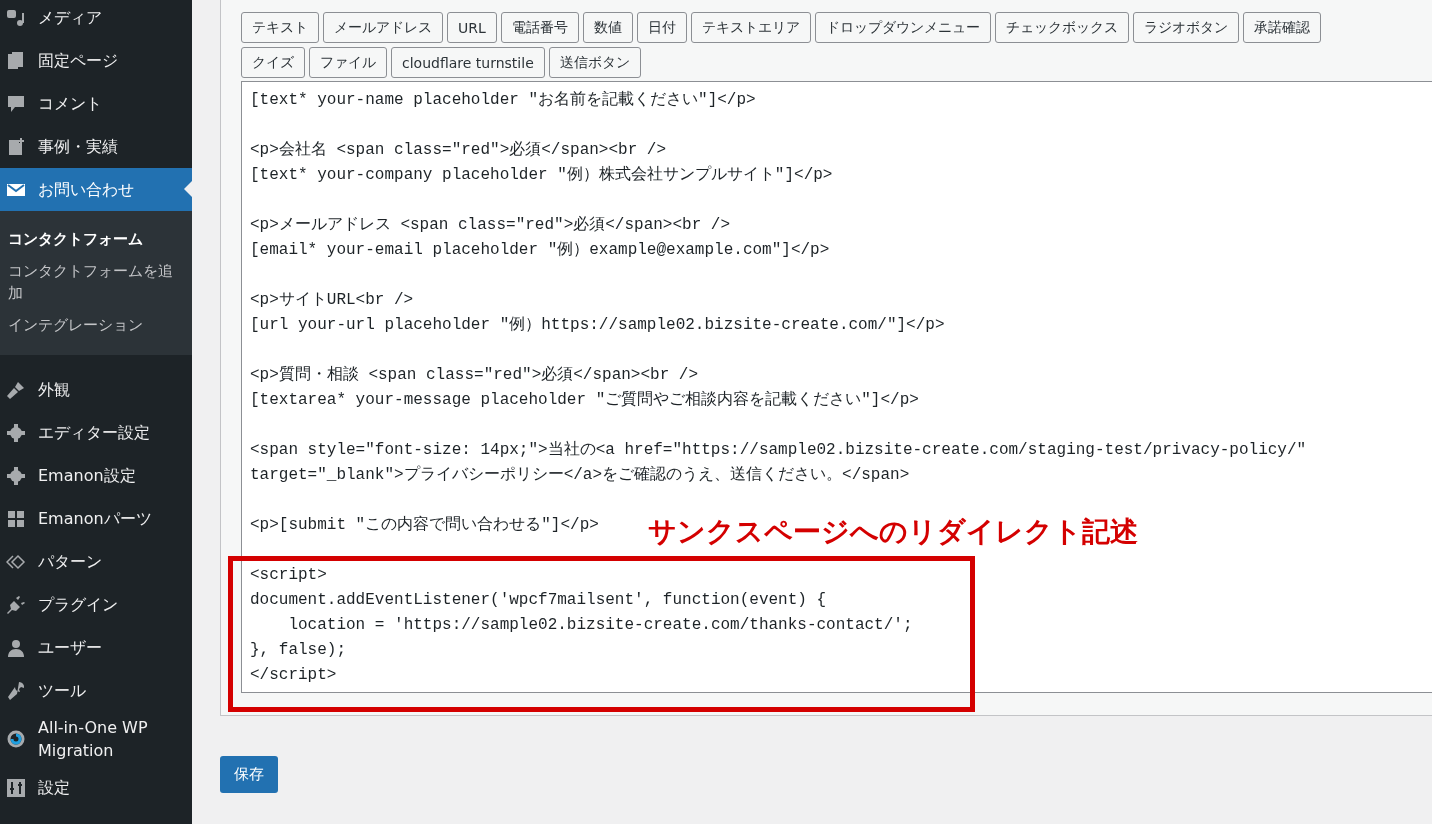  What do you see at coordinates (298, 650) in the screenshot?
I see `code-line: }, false);` at bounding box center [298, 650].